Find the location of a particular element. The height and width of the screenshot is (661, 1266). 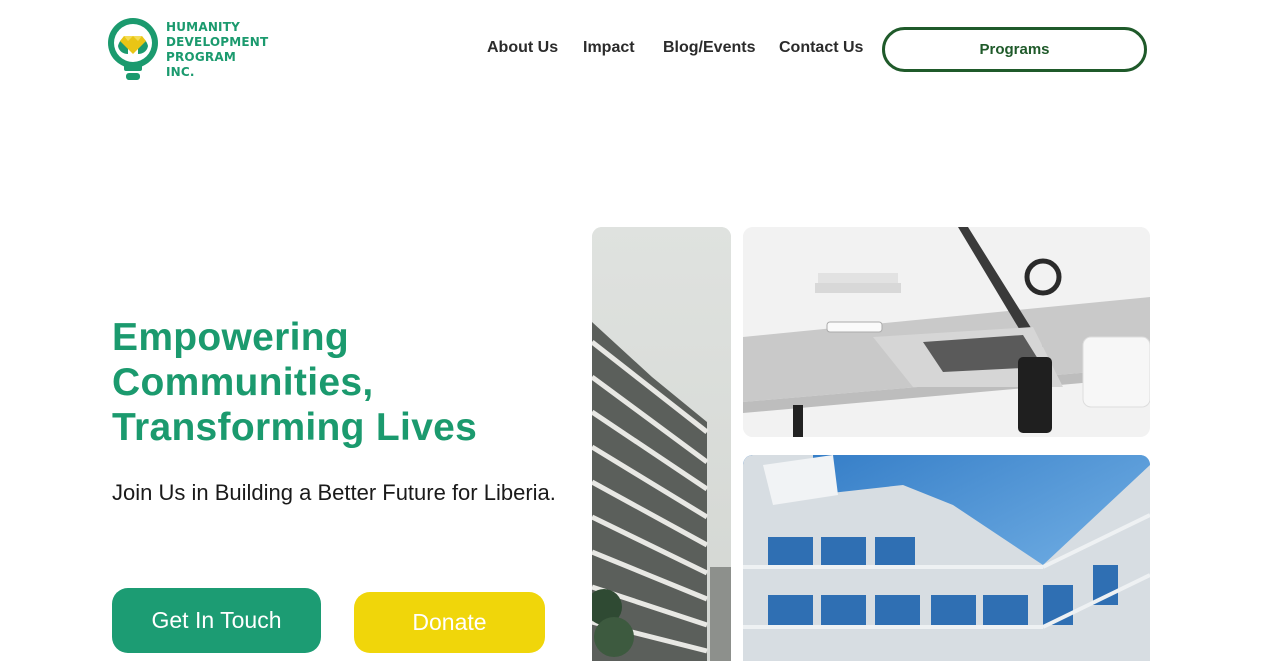

logo-bulb-diamond-icon is located at coordinates (133, 50).